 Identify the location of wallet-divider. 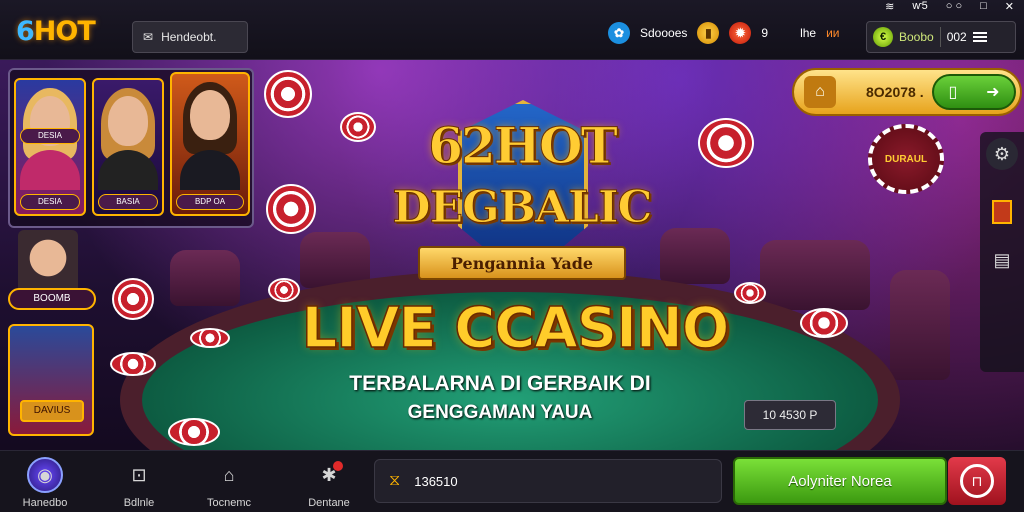
(940, 37).